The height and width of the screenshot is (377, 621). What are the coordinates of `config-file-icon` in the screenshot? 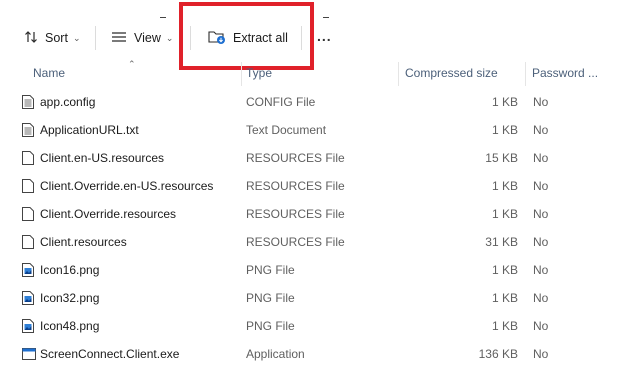 It's located at (28, 102).